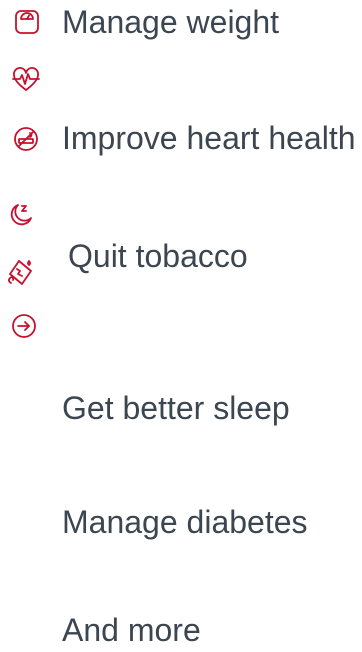  Describe the element at coordinates (176, 408) in the screenshot. I see `goal-label: Get better sleep` at that location.